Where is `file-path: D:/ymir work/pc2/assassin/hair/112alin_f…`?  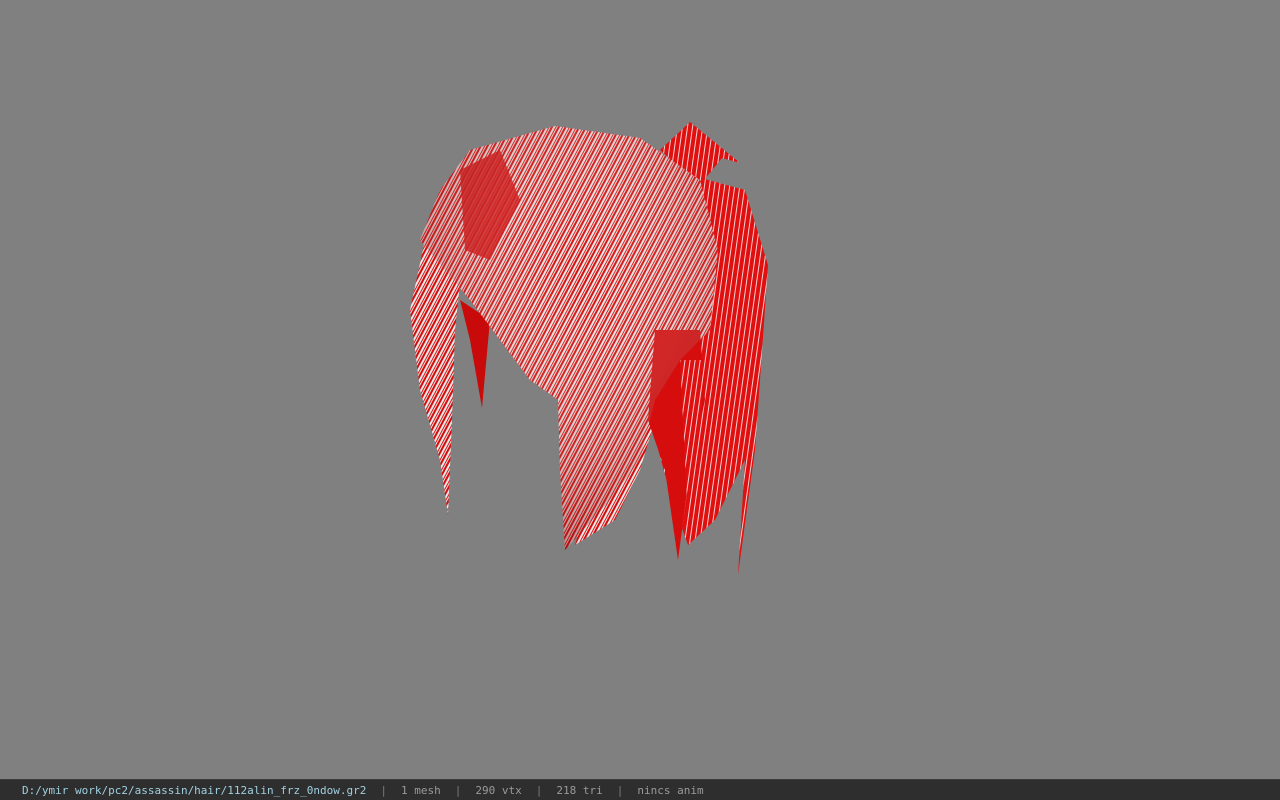 file-path: D:/ymir work/pc2/assassin/hair/112alin_f… is located at coordinates (194, 790).